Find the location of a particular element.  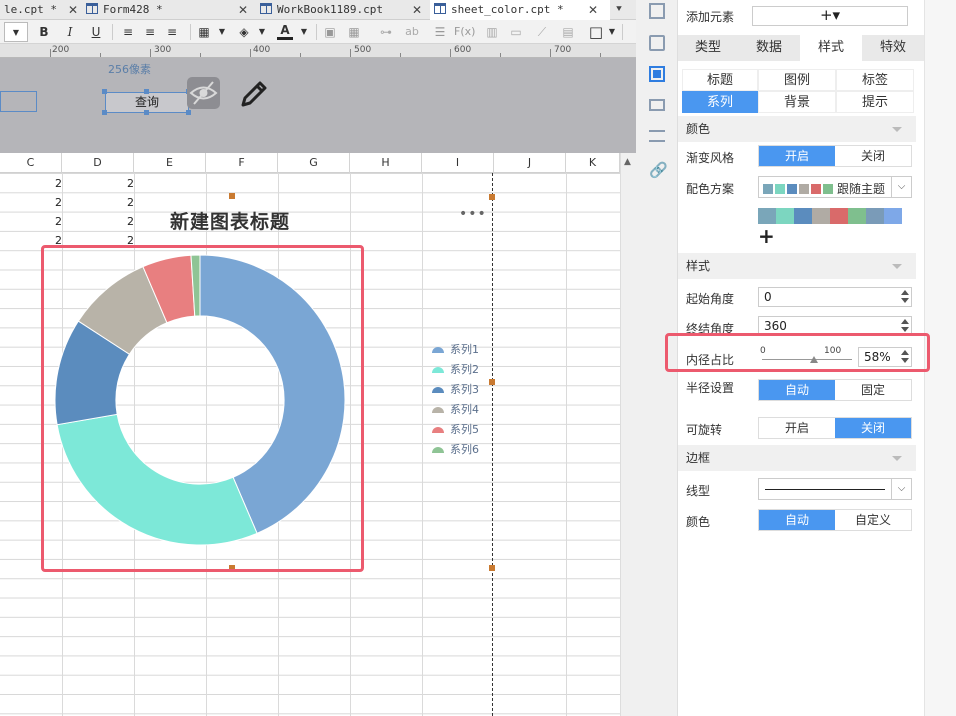

column-header: K is located at coordinates (593, 163).